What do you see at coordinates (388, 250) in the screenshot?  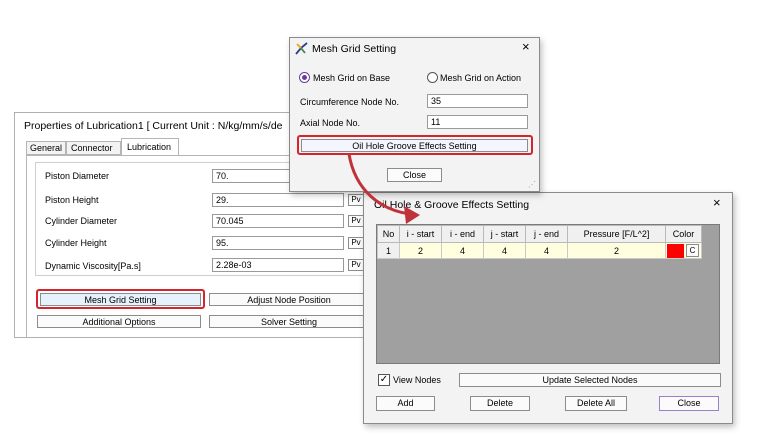 I see `row-no: 1` at bounding box center [388, 250].